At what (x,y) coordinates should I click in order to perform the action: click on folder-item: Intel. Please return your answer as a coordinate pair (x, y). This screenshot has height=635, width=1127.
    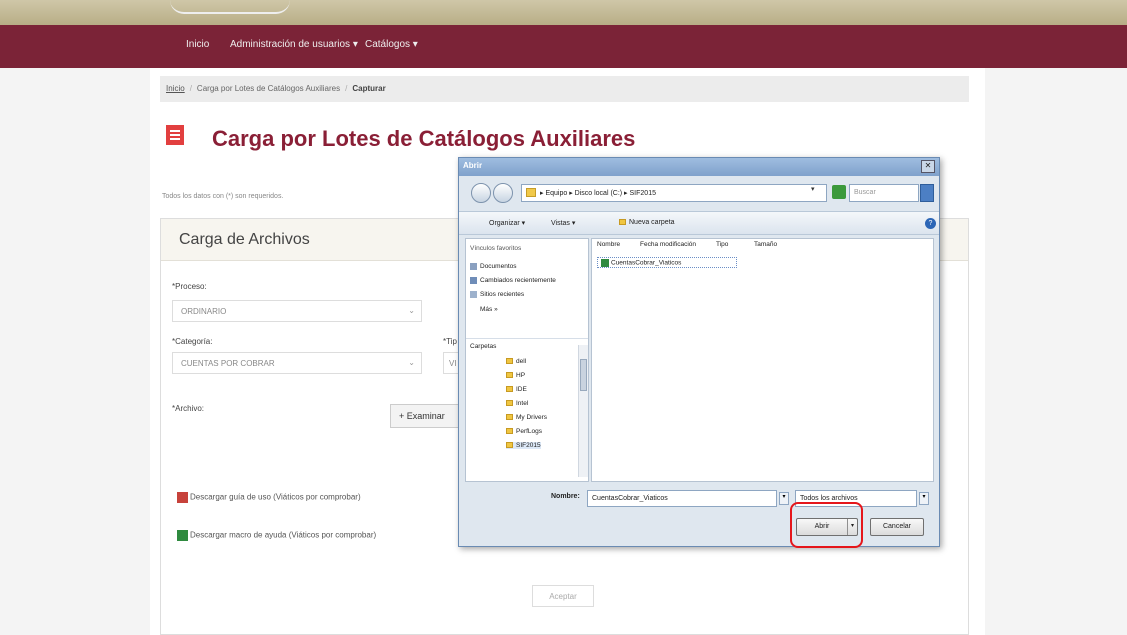
    Looking at the image, I should click on (517, 403).